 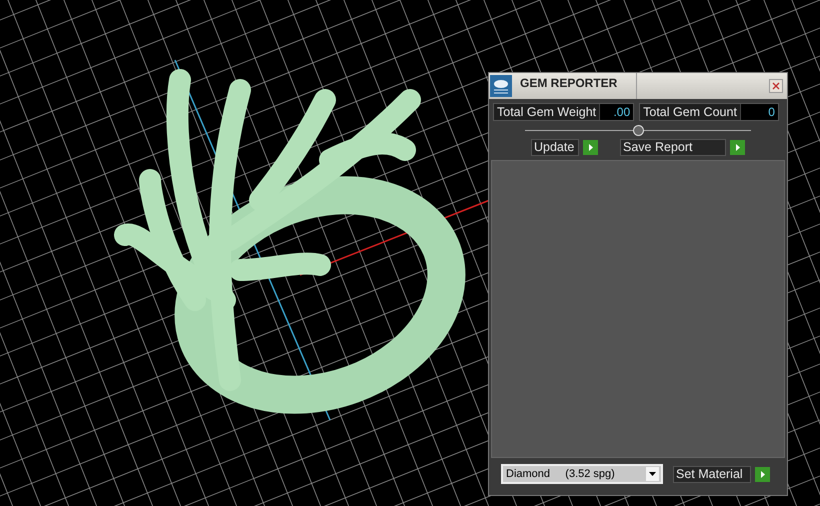 I want to click on close-button, so click(x=776, y=86).